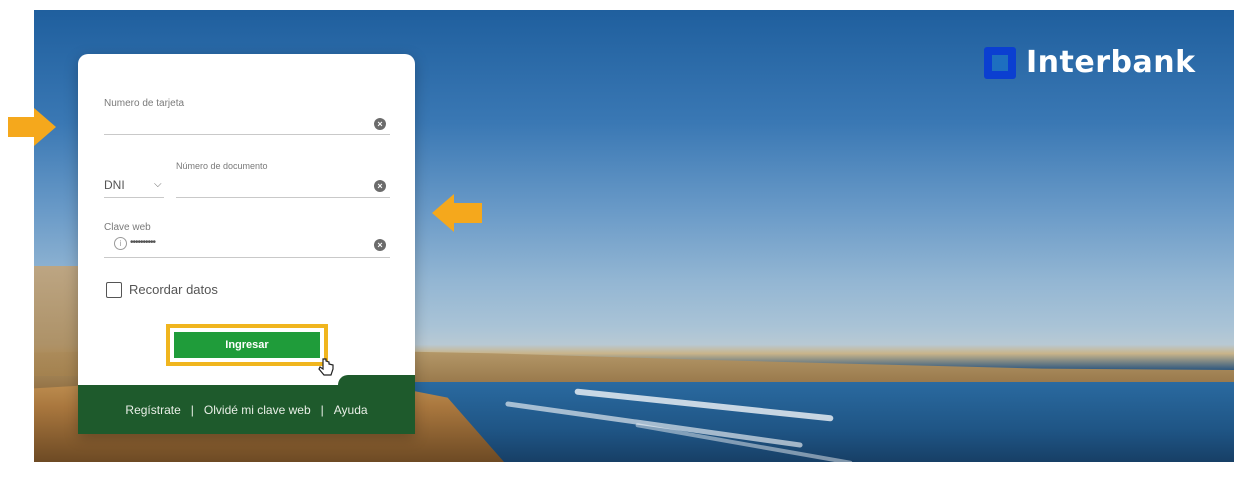  Describe the element at coordinates (152, 410) in the screenshot. I see `register-link: Regístrate` at that location.